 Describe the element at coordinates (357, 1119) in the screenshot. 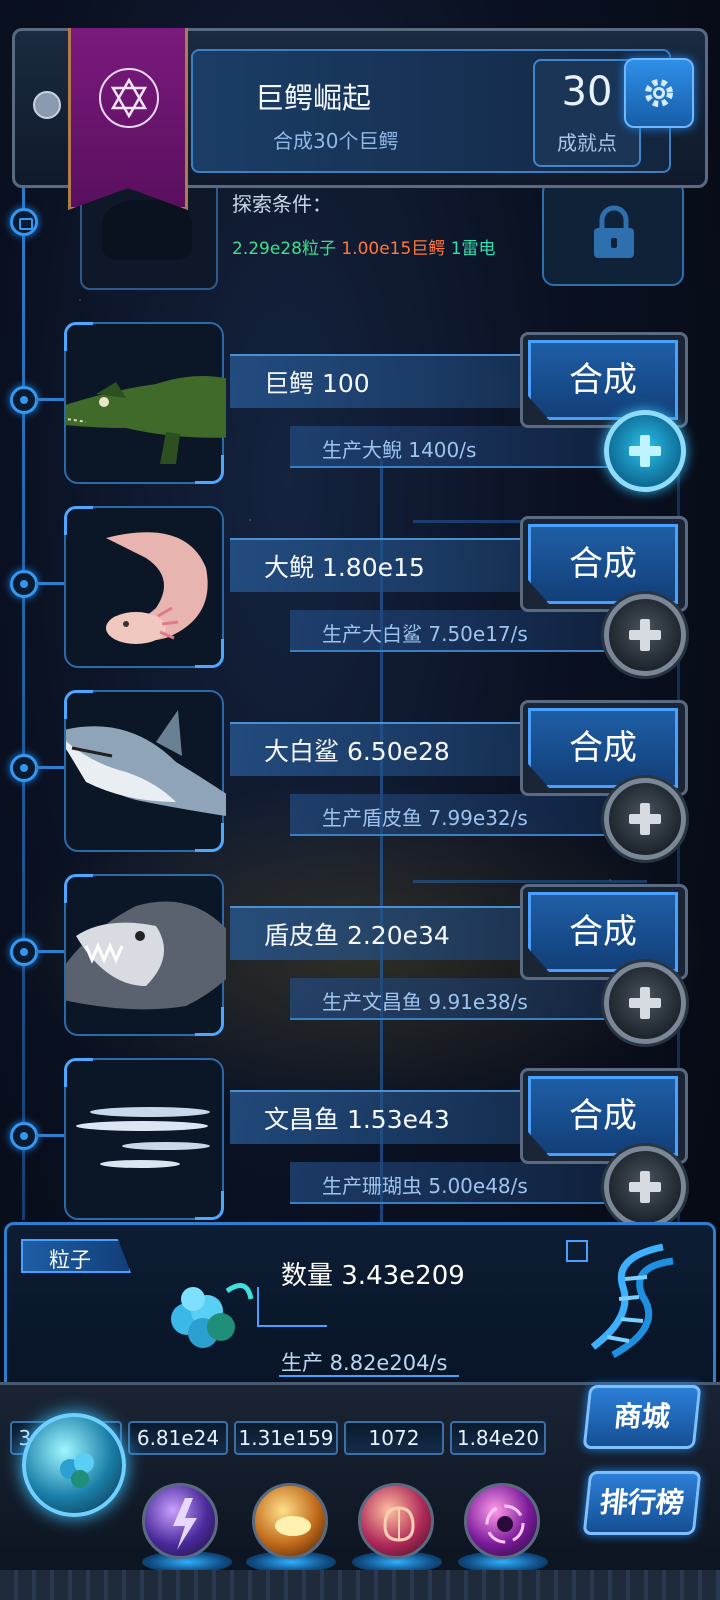

I see `creature-name: 文昌鱼 1.53e43` at that location.